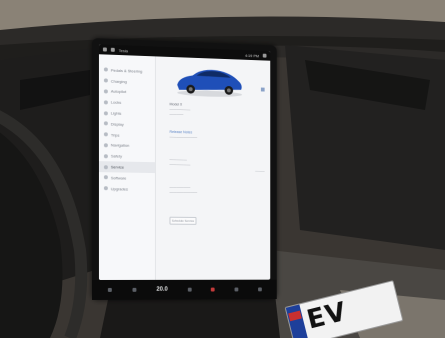 The height and width of the screenshot is (338, 445). Describe the element at coordinates (326, 316) in the screenshot. I see `plate-text: EV` at that location.